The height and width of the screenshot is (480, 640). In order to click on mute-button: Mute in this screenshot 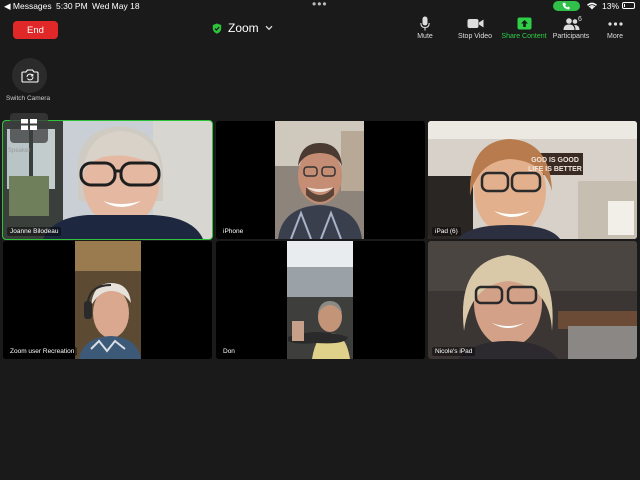, I will do `click(425, 28)`.